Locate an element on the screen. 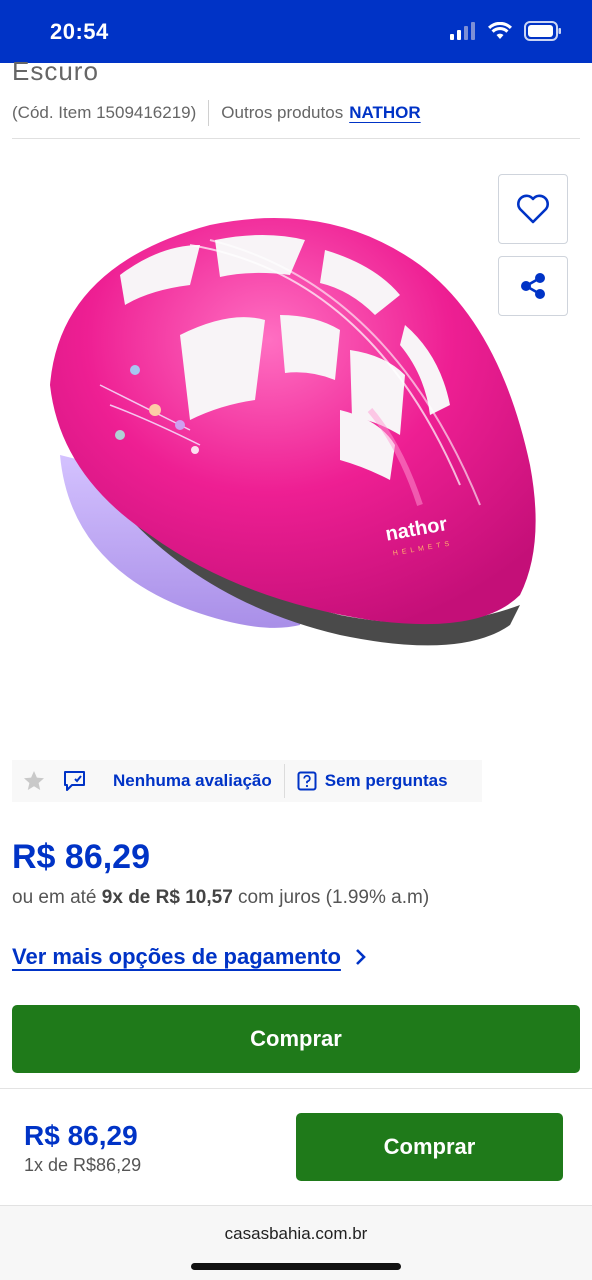 The width and height of the screenshot is (592, 1280). rating-bar: Nenhuma avaliação Sem perguntas is located at coordinates (247, 781).